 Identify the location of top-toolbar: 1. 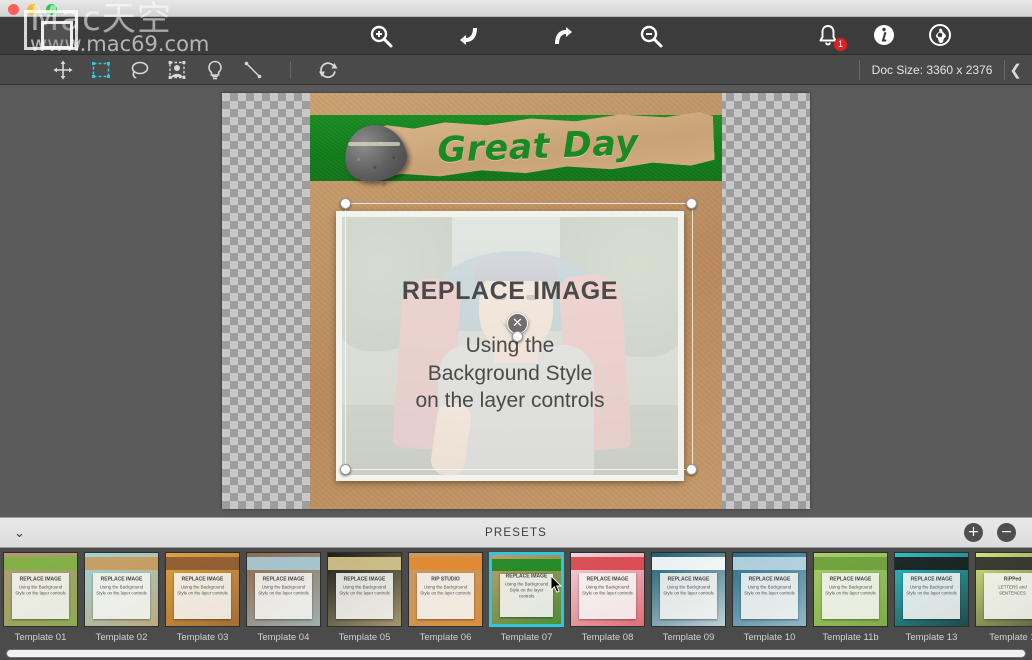
(516, 36).